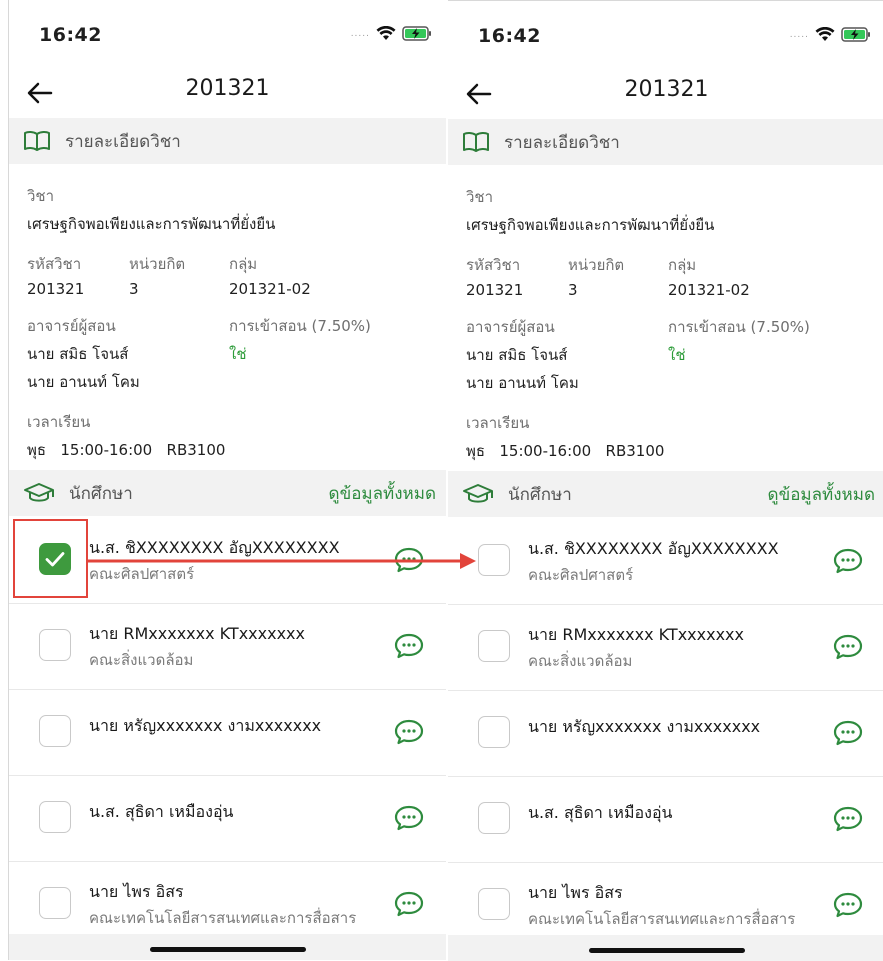 This screenshot has width=883, height=961. What do you see at coordinates (281, 561) in the screenshot?
I see `annotation-arrow-icon` at bounding box center [281, 561].